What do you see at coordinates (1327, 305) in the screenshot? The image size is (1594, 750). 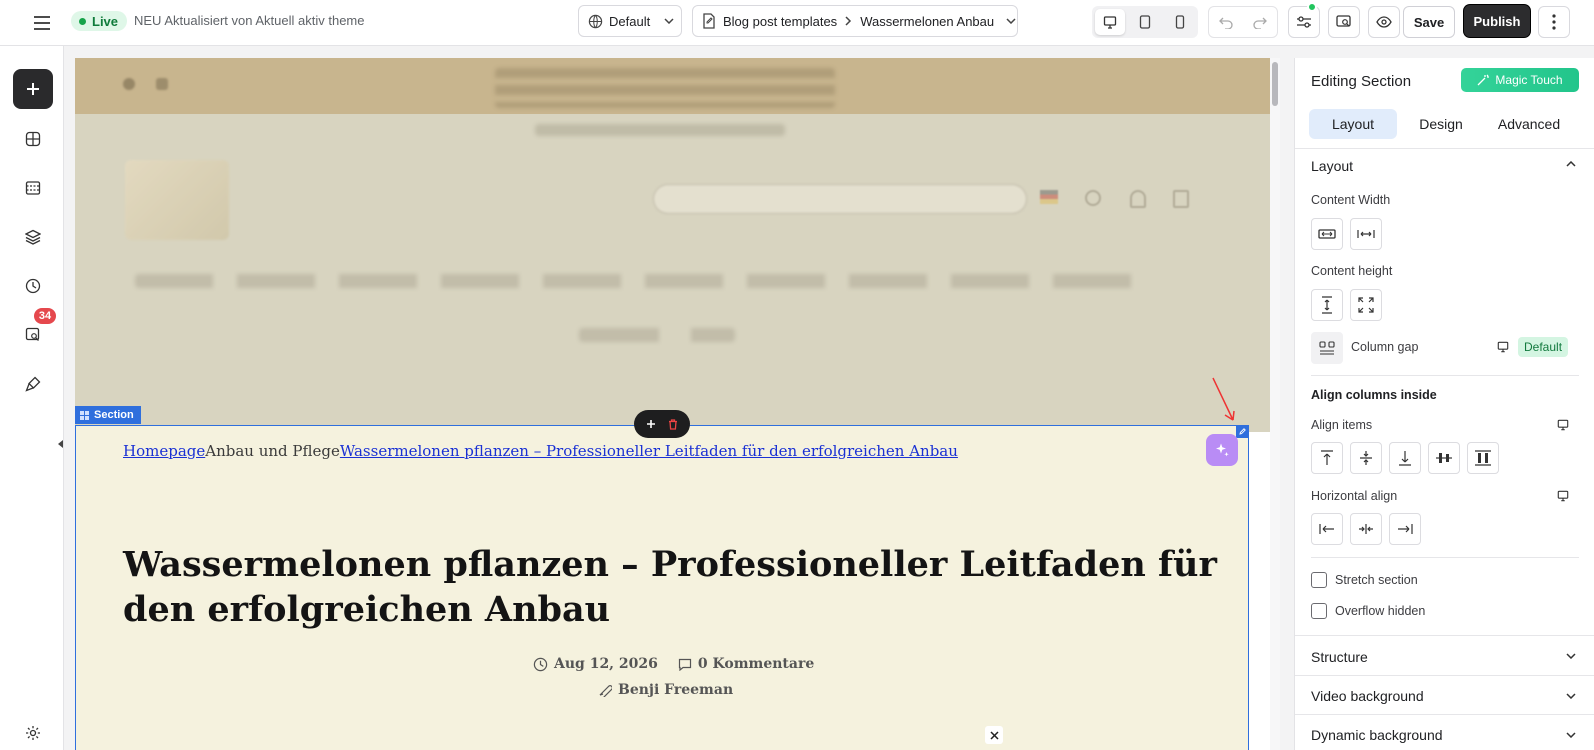 I see `content-height-auto-button` at bounding box center [1327, 305].